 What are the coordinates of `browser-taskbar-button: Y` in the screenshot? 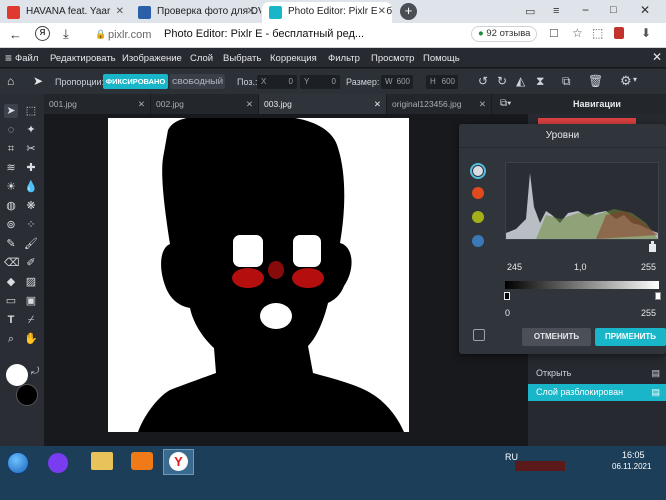 It's located at (178, 462).